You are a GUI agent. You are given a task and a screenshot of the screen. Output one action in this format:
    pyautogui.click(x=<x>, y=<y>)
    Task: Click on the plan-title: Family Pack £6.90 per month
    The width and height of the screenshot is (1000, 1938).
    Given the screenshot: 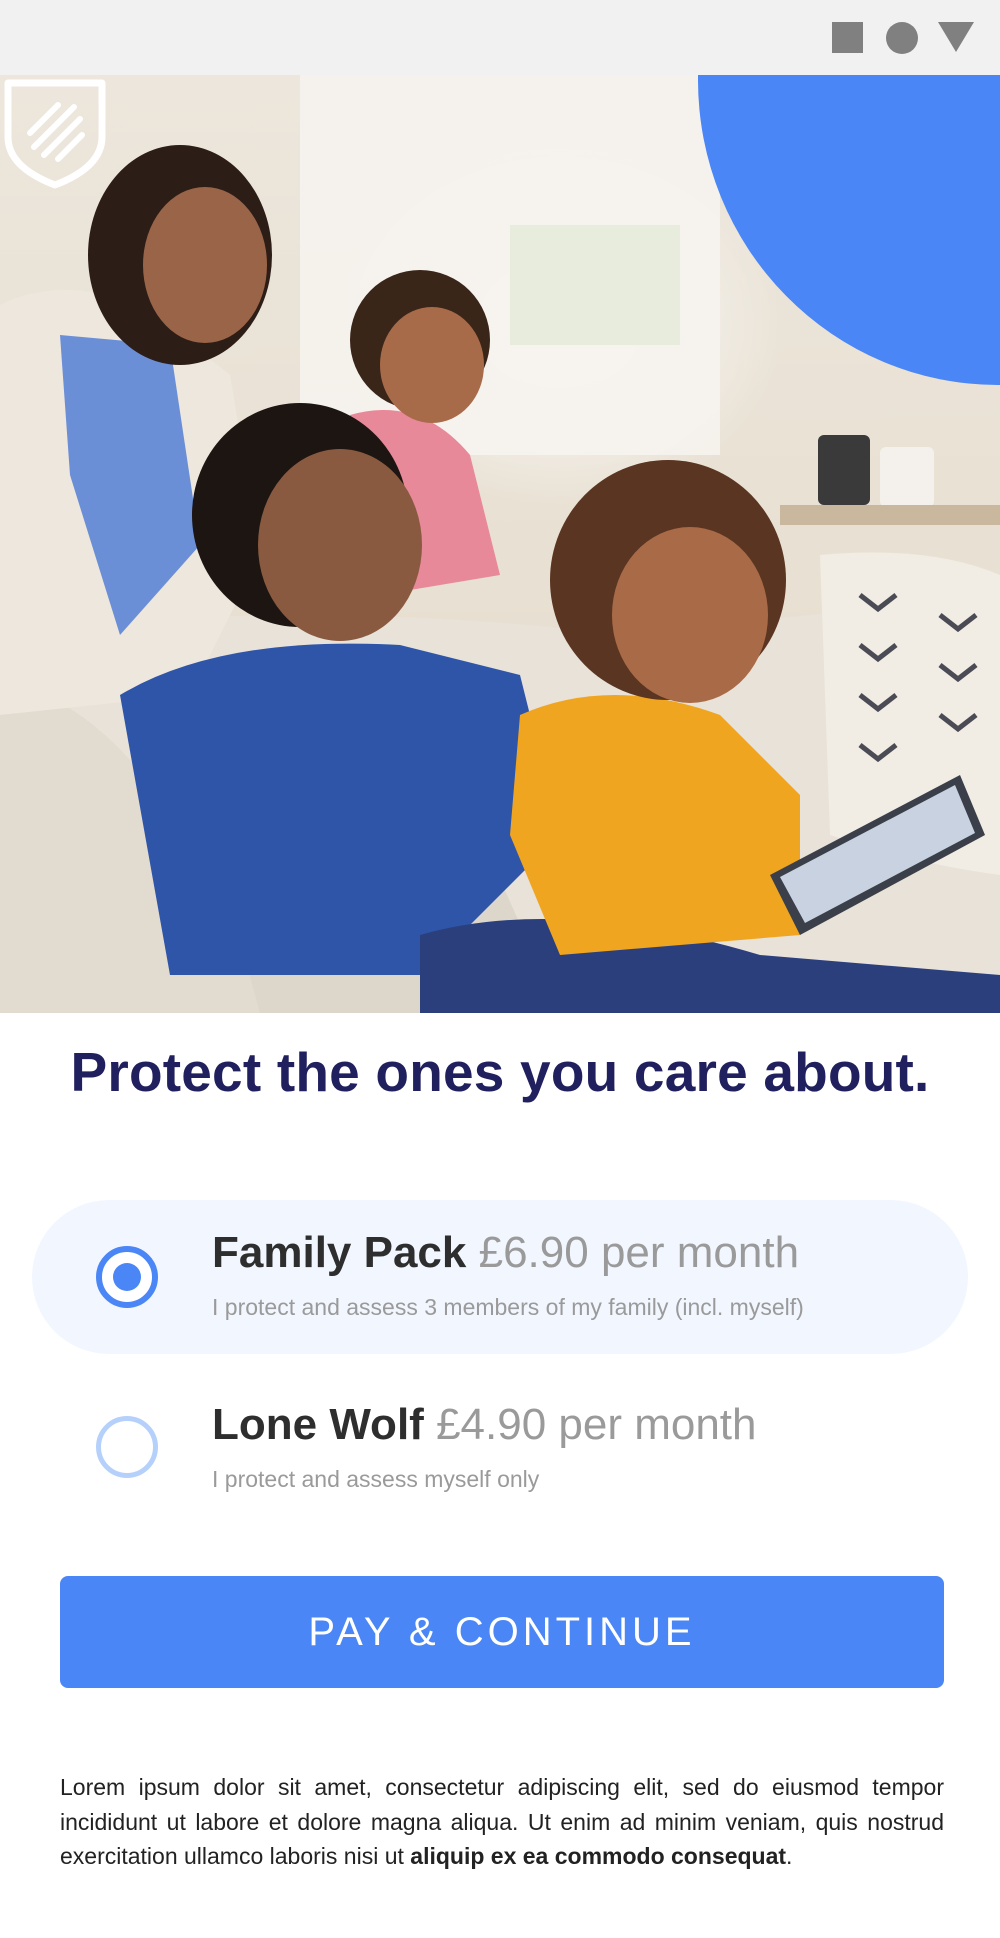 What is the action you would take?
    pyautogui.click(x=505, y=1253)
    